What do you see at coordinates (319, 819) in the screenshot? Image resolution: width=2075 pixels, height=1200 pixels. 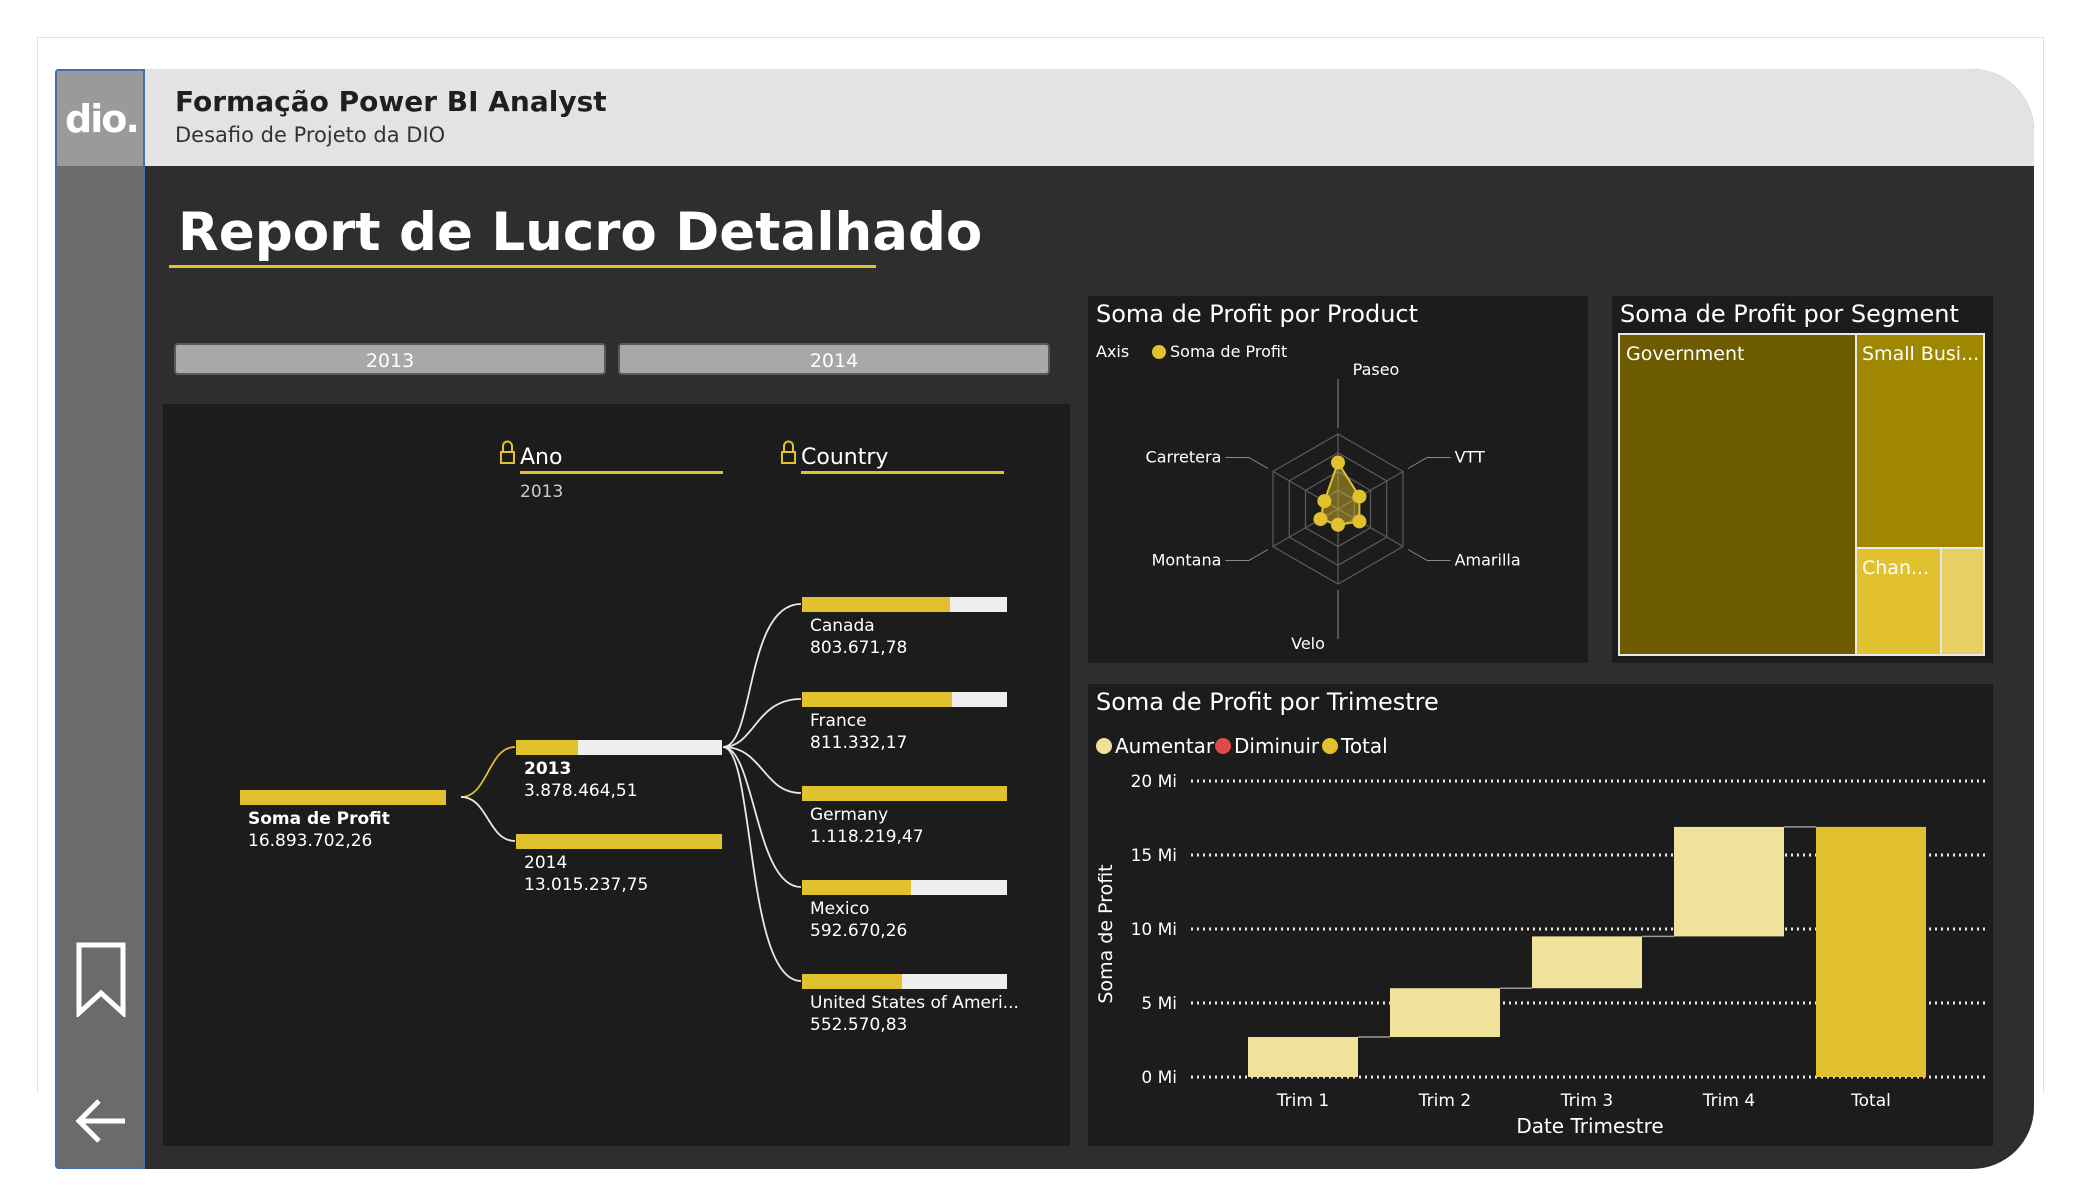 I see `root-label: Soma de Profit` at bounding box center [319, 819].